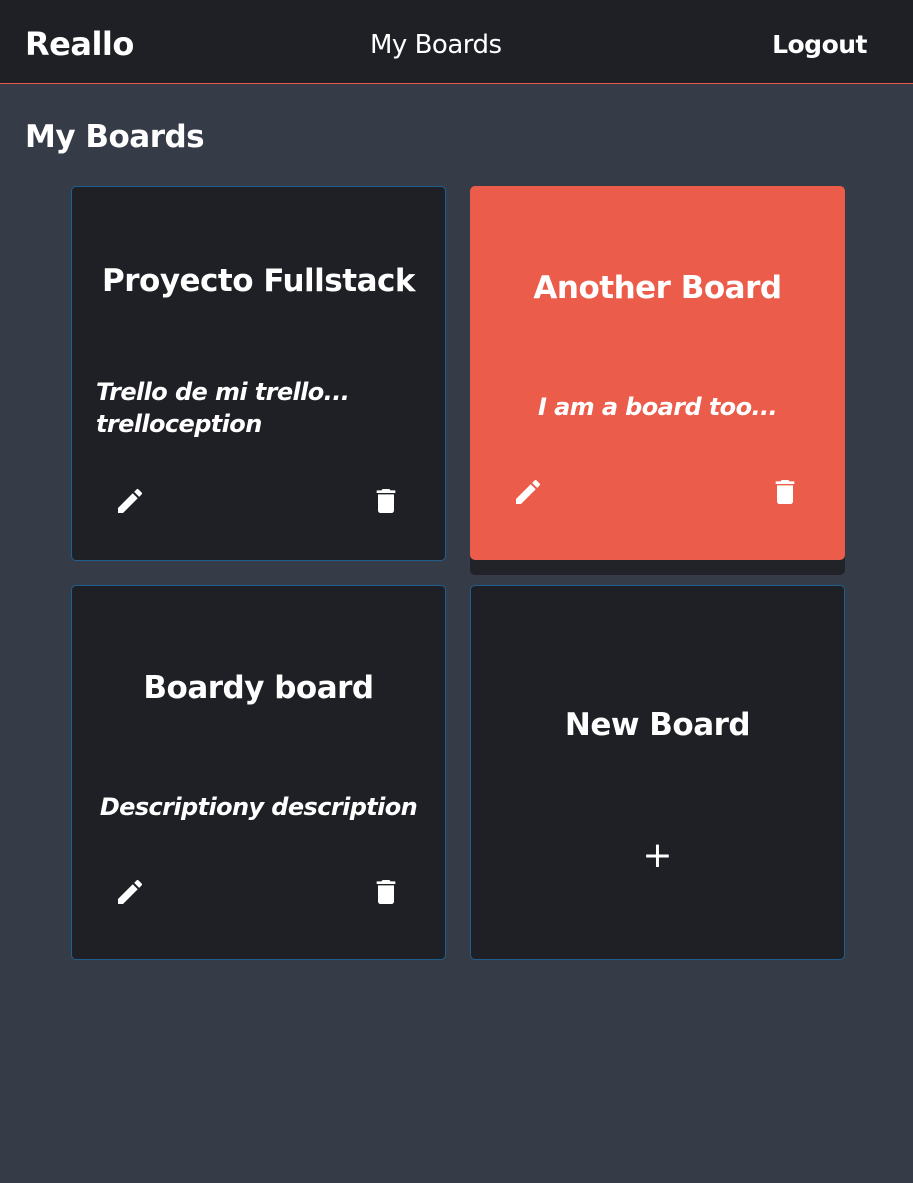 The height and width of the screenshot is (1183, 913). I want to click on new-board-title: New Board, so click(657, 725).